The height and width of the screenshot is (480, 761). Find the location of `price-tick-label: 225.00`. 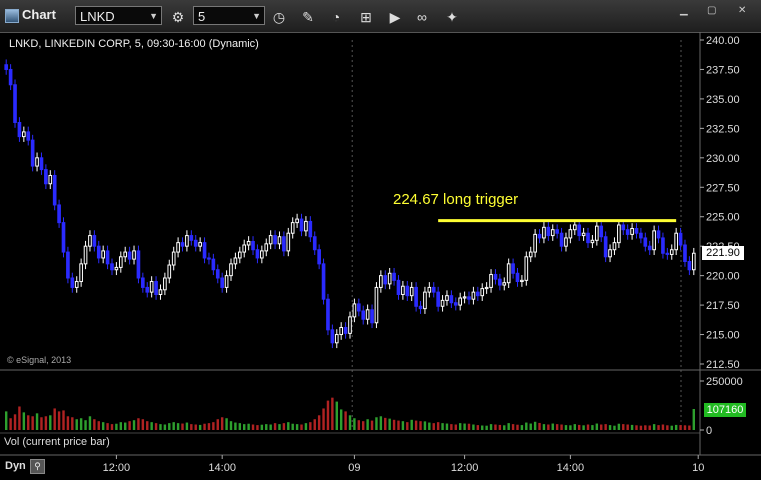

price-tick-label: 225.00 is located at coordinates (723, 218).